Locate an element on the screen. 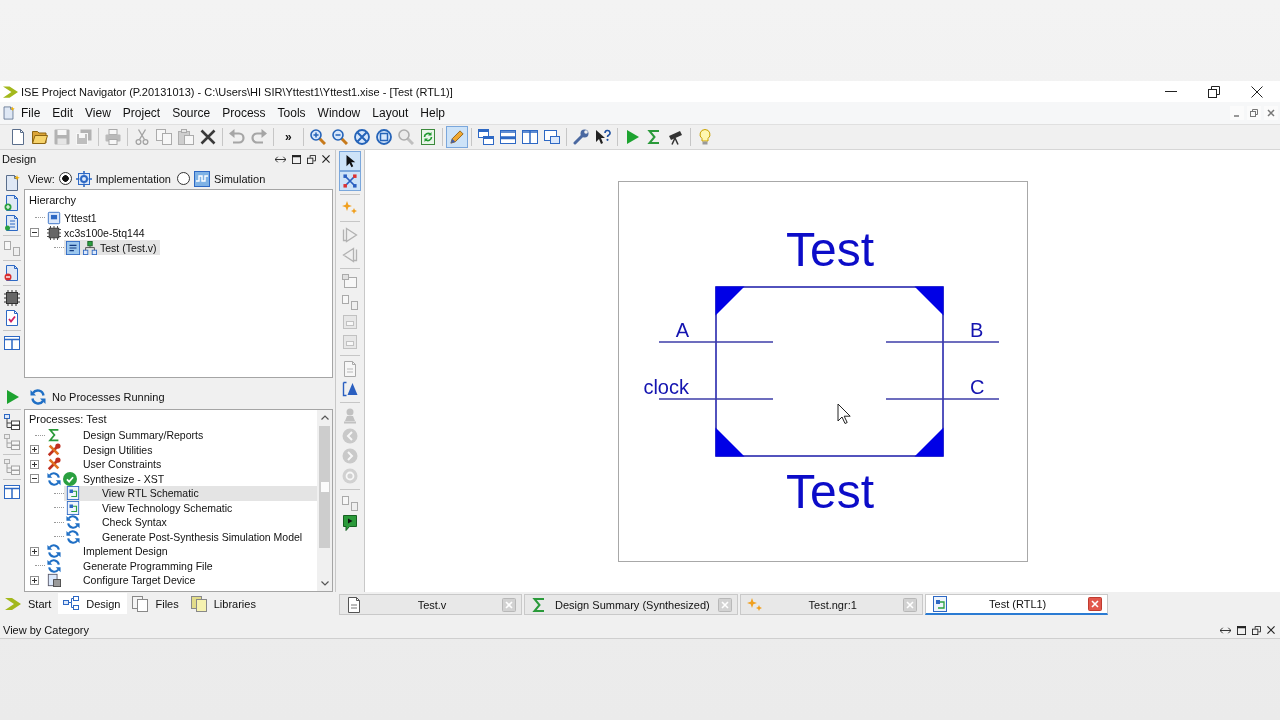  source-file-icon is located at coordinates (73, 247).